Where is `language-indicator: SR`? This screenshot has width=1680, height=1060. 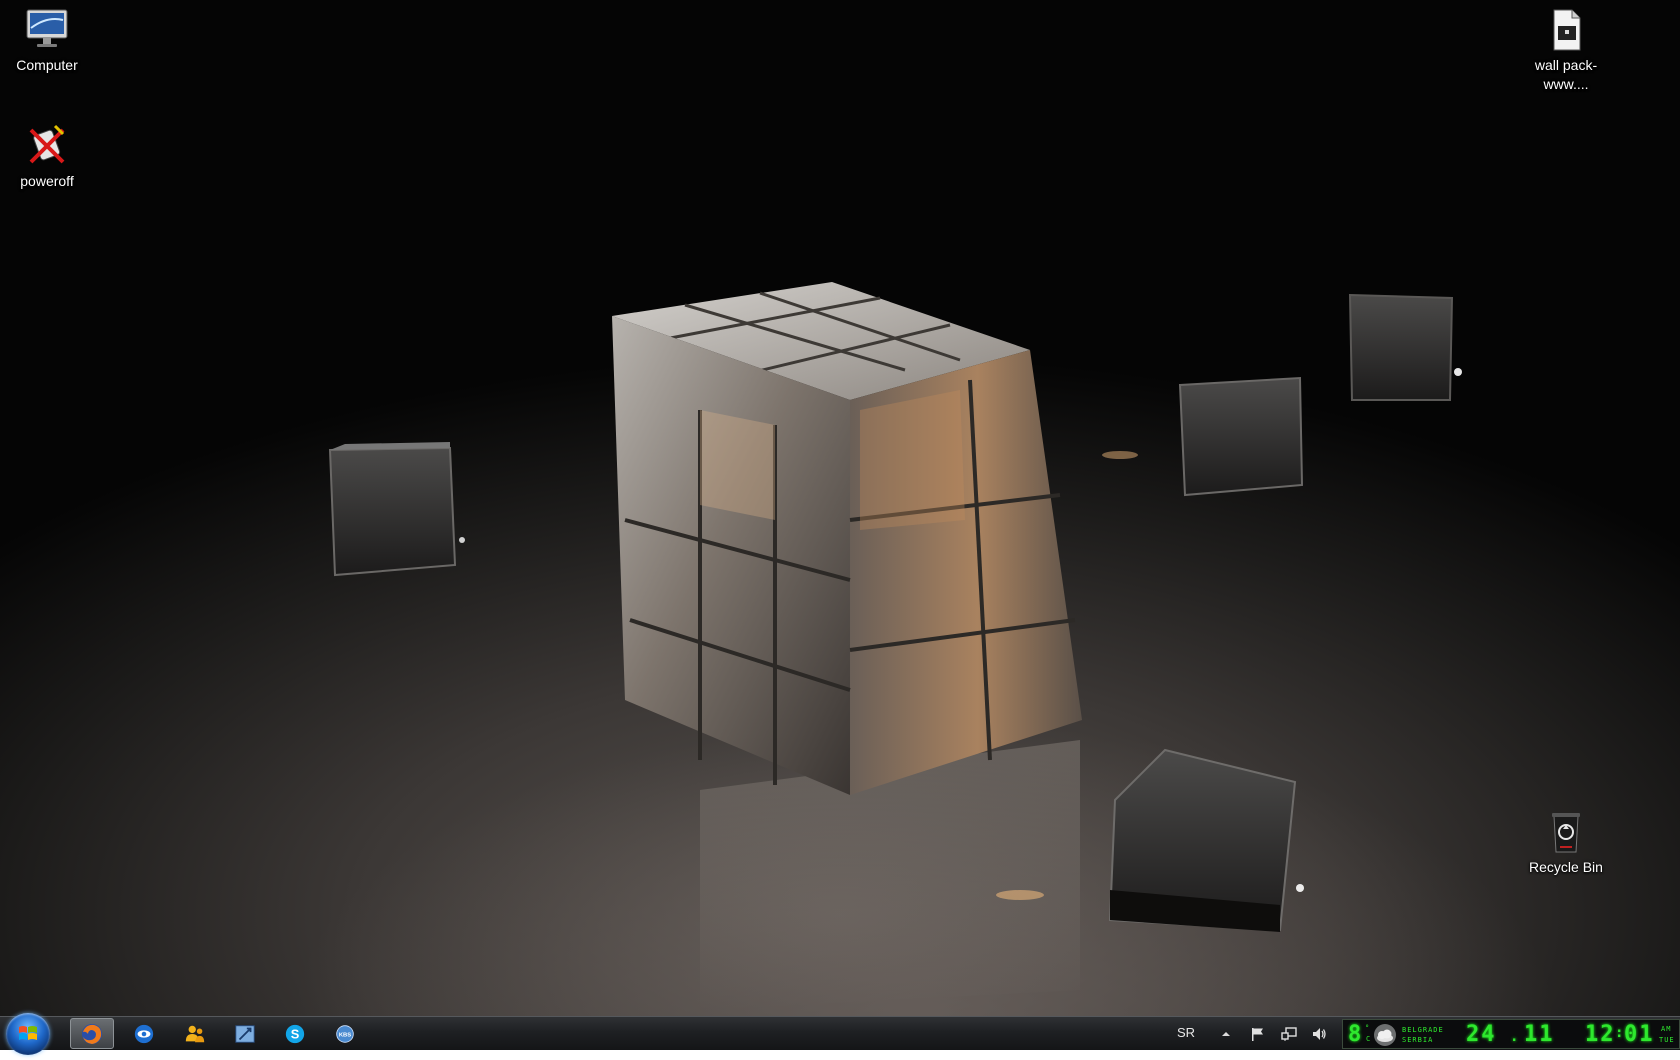
language-indicator: SR is located at coordinates (1186, 1032).